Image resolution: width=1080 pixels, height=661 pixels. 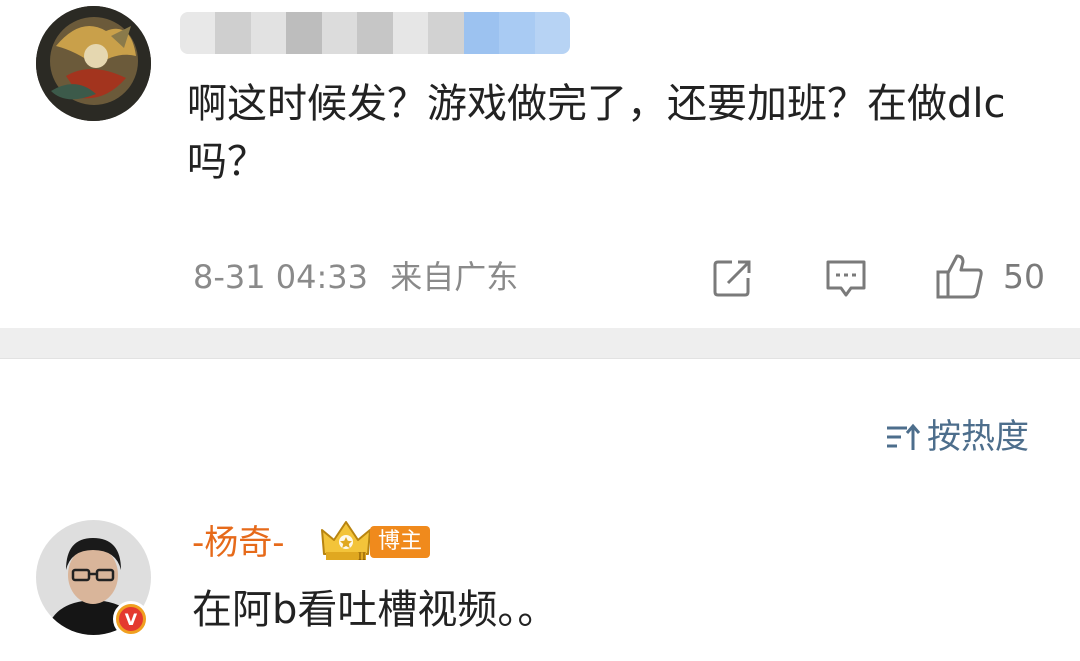 I want to click on svg-text: II, so click(x=362, y=557).